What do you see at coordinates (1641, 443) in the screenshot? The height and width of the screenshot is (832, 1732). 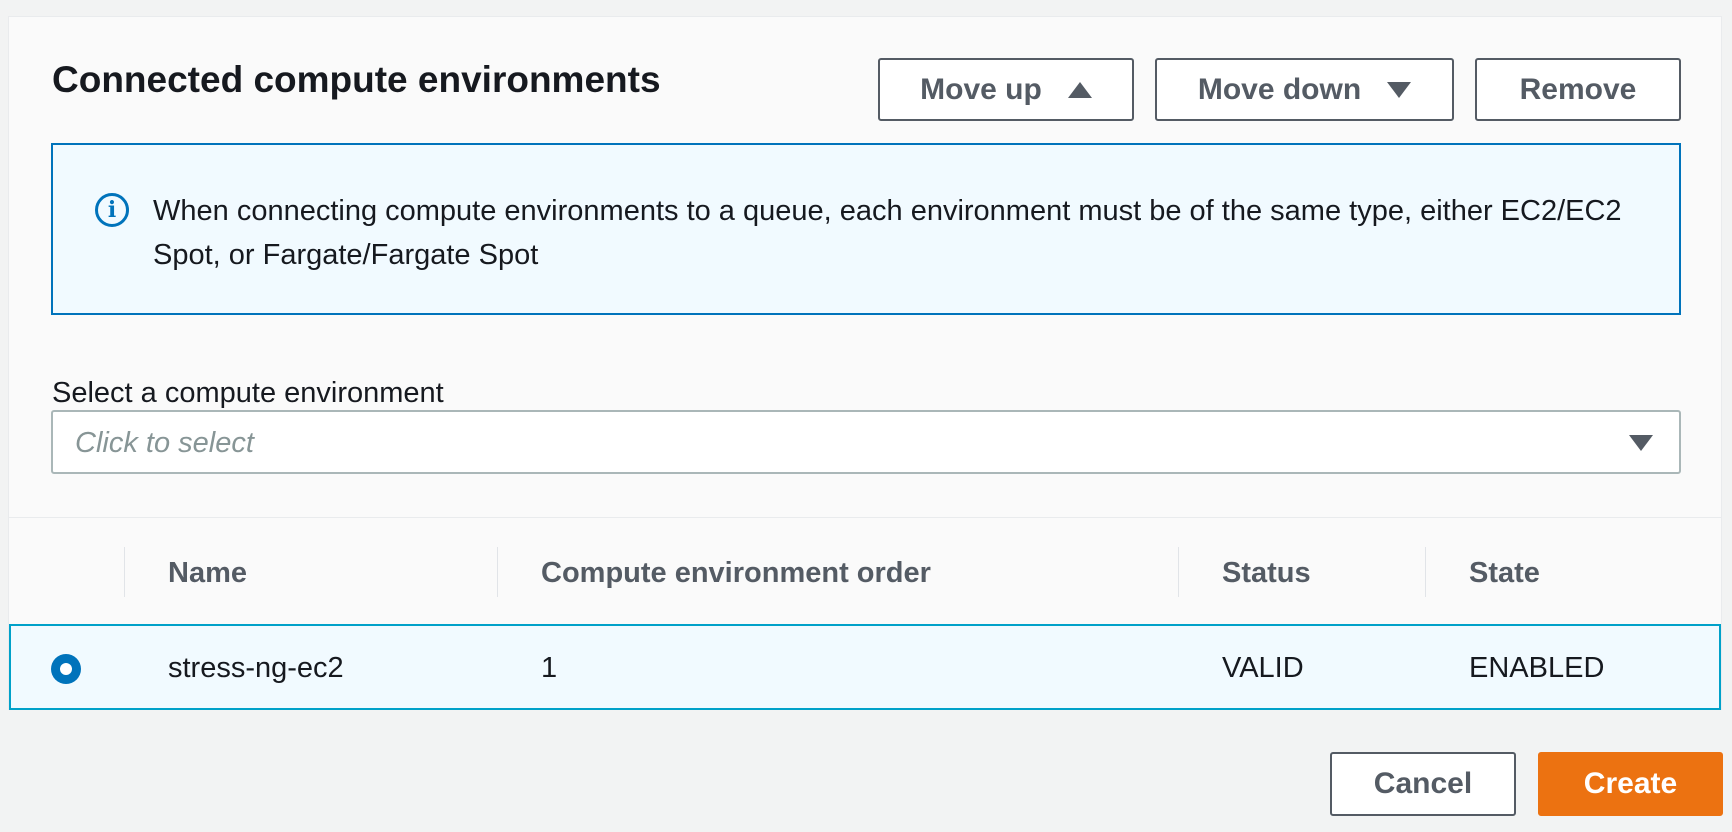 I see `chevron-down-icon` at bounding box center [1641, 443].